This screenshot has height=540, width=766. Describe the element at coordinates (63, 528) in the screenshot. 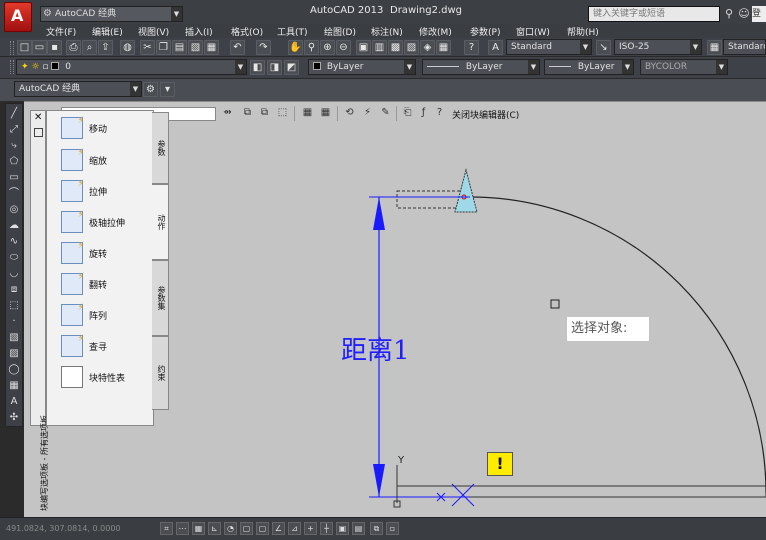

I see `coordinate-readout: 491.0824, 307.0814, 0.0000` at that location.